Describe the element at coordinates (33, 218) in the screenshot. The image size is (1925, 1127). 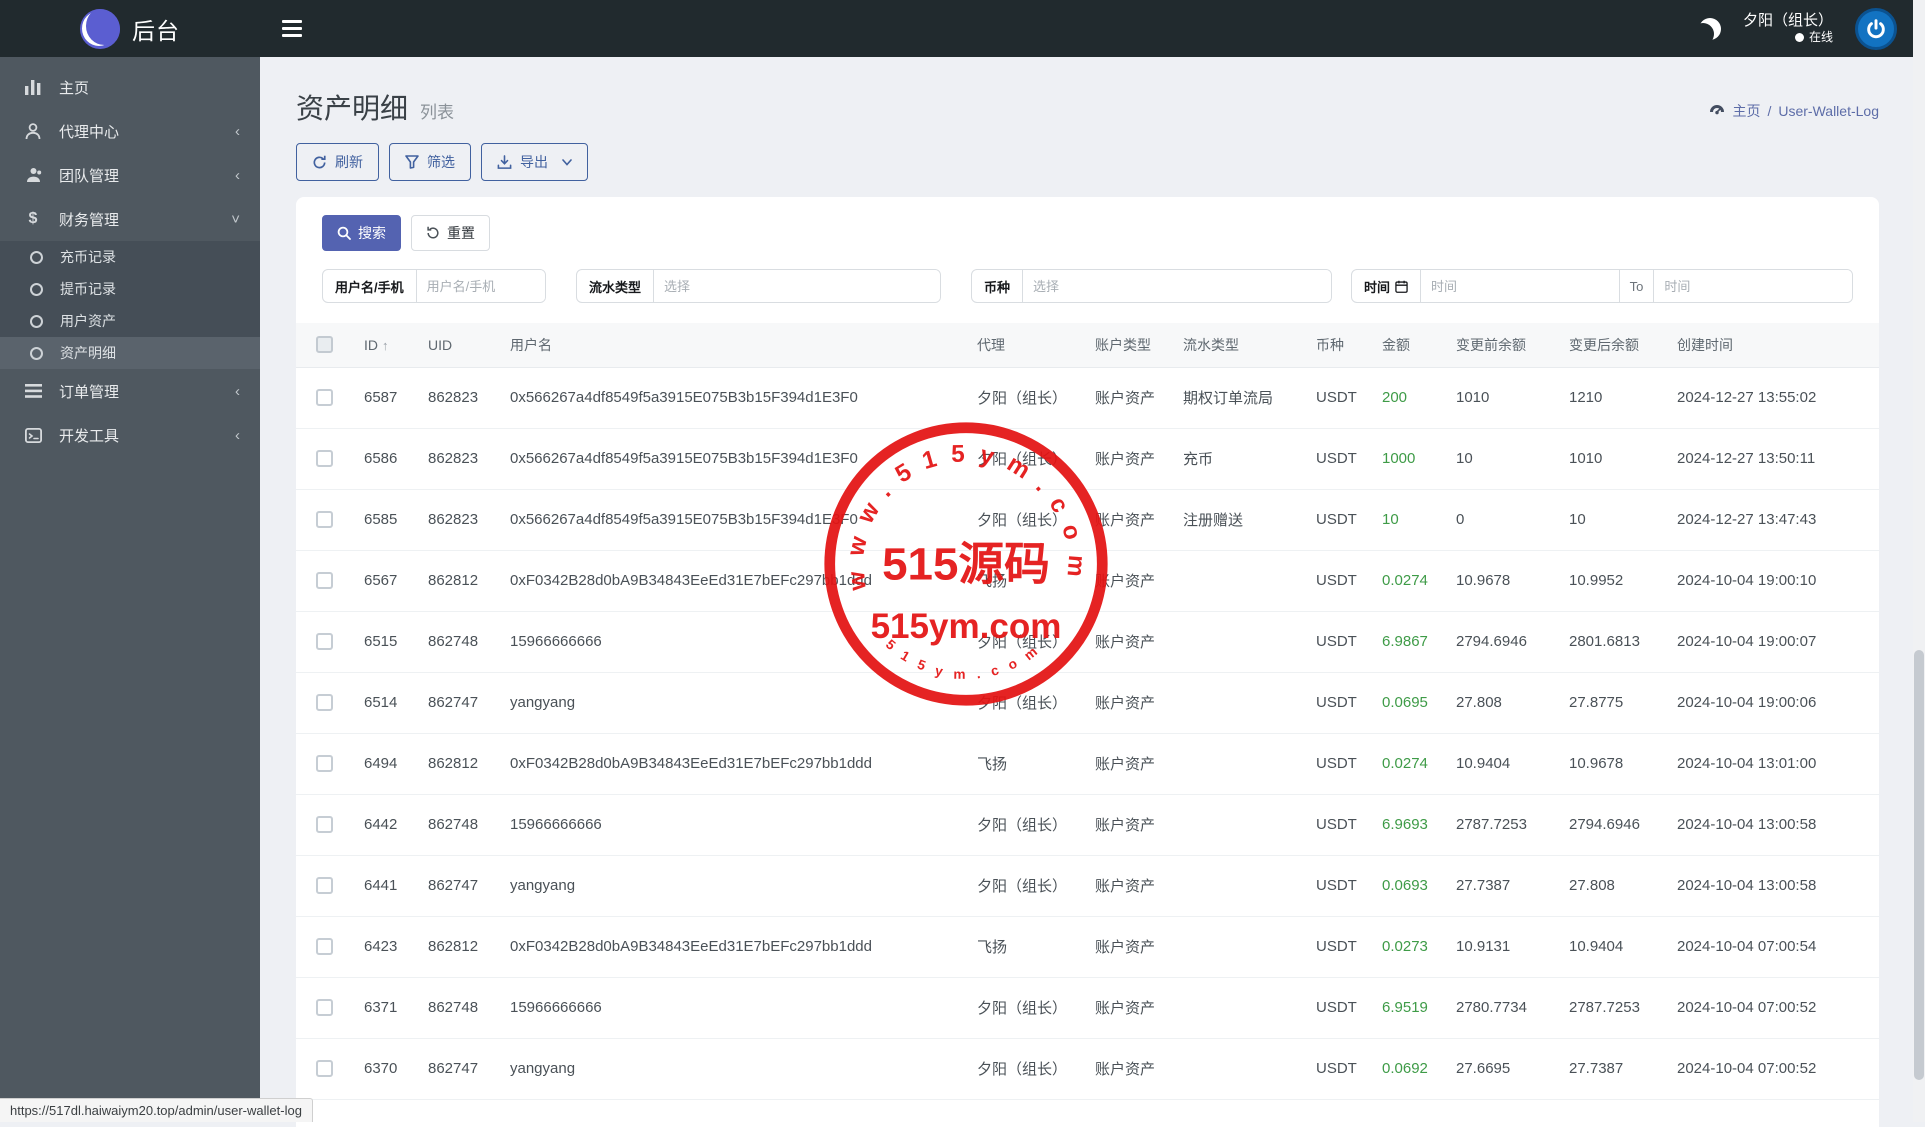
I see `dollar-icon: $` at that location.